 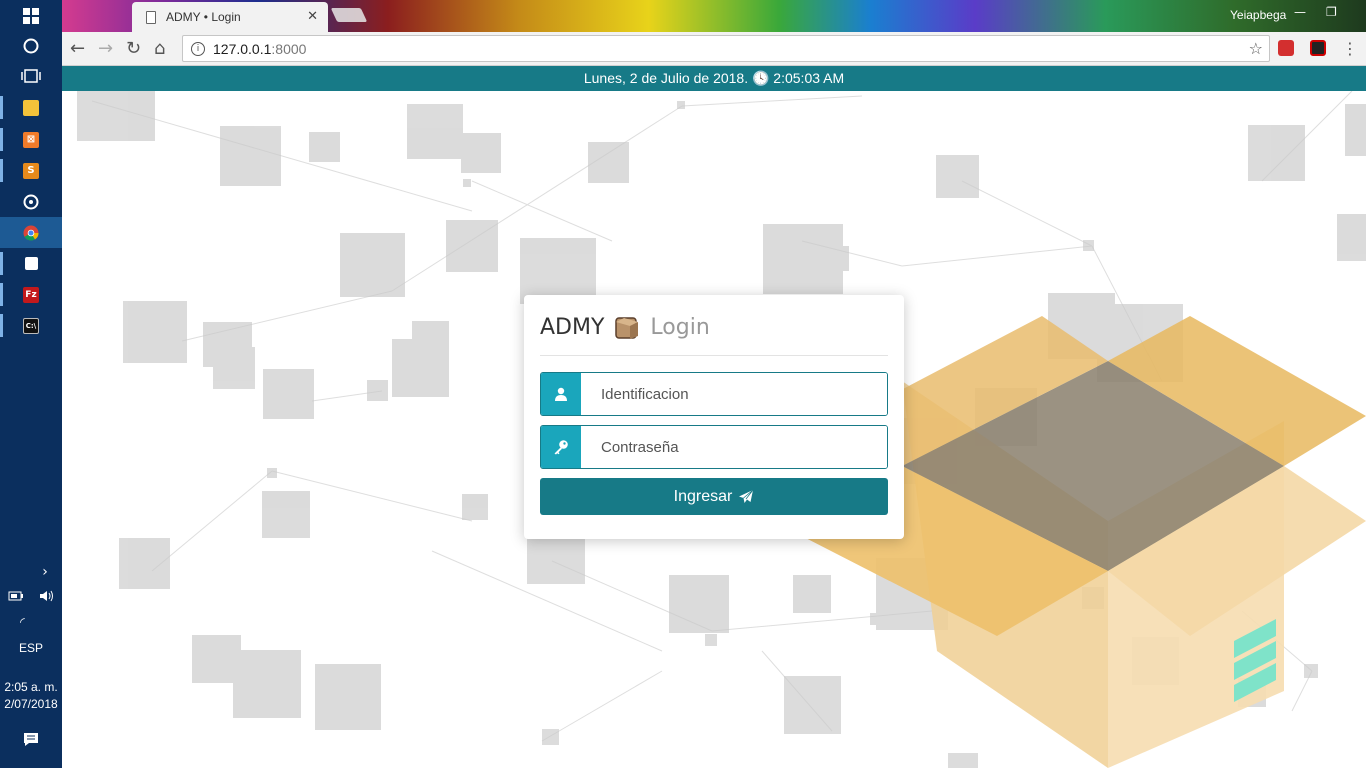 I want to click on url-text: 127.0.0.1:8000, so click(x=259, y=49).